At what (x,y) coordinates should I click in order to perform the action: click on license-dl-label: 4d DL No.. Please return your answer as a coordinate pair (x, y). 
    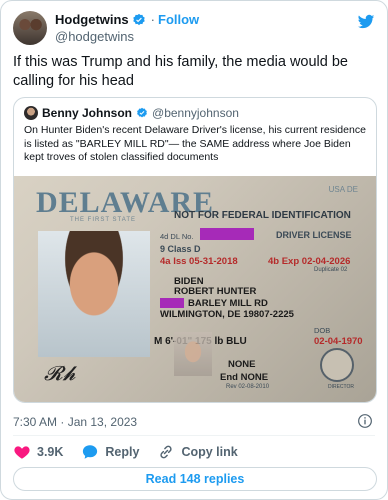
    Looking at the image, I should click on (177, 236).